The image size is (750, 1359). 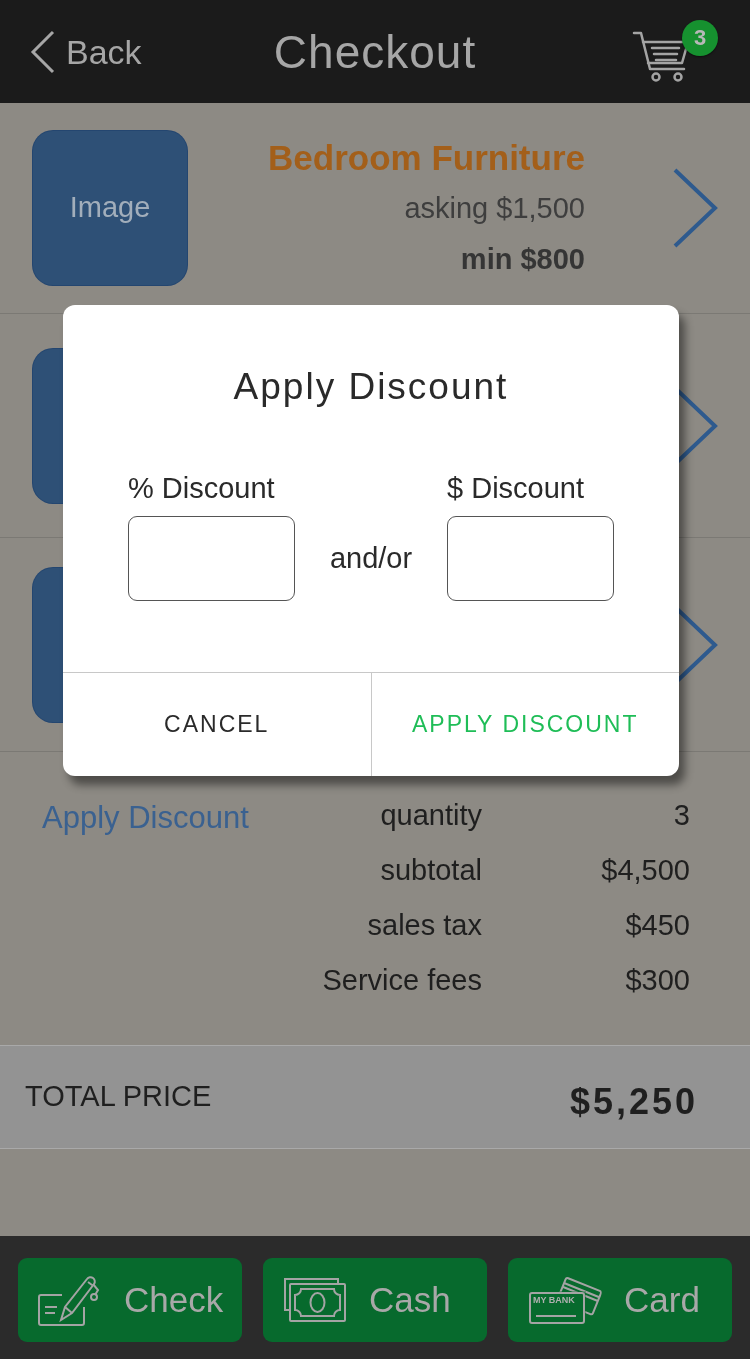 I want to click on asking-price: asking $1,500, so click(x=494, y=208).